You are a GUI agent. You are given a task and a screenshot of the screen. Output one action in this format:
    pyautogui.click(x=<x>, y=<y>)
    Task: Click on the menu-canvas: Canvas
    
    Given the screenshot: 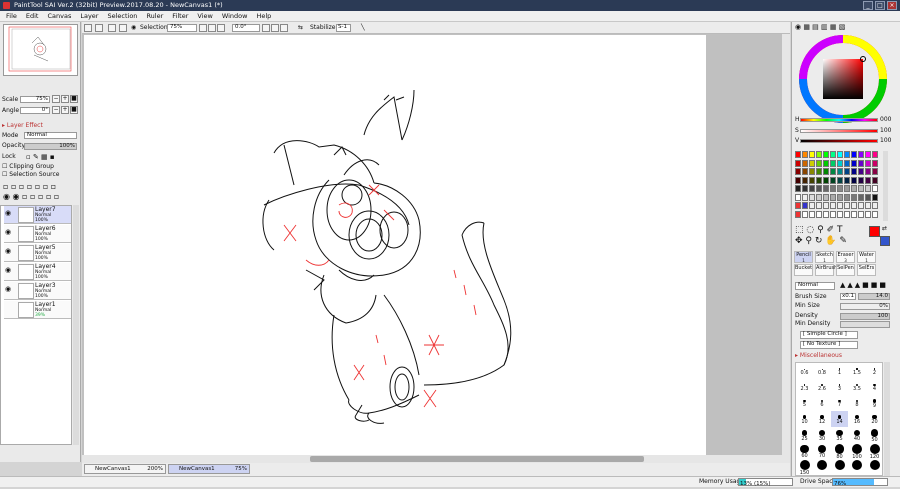 What is the action you would take?
    pyautogui.click(x=59, y=16)
    